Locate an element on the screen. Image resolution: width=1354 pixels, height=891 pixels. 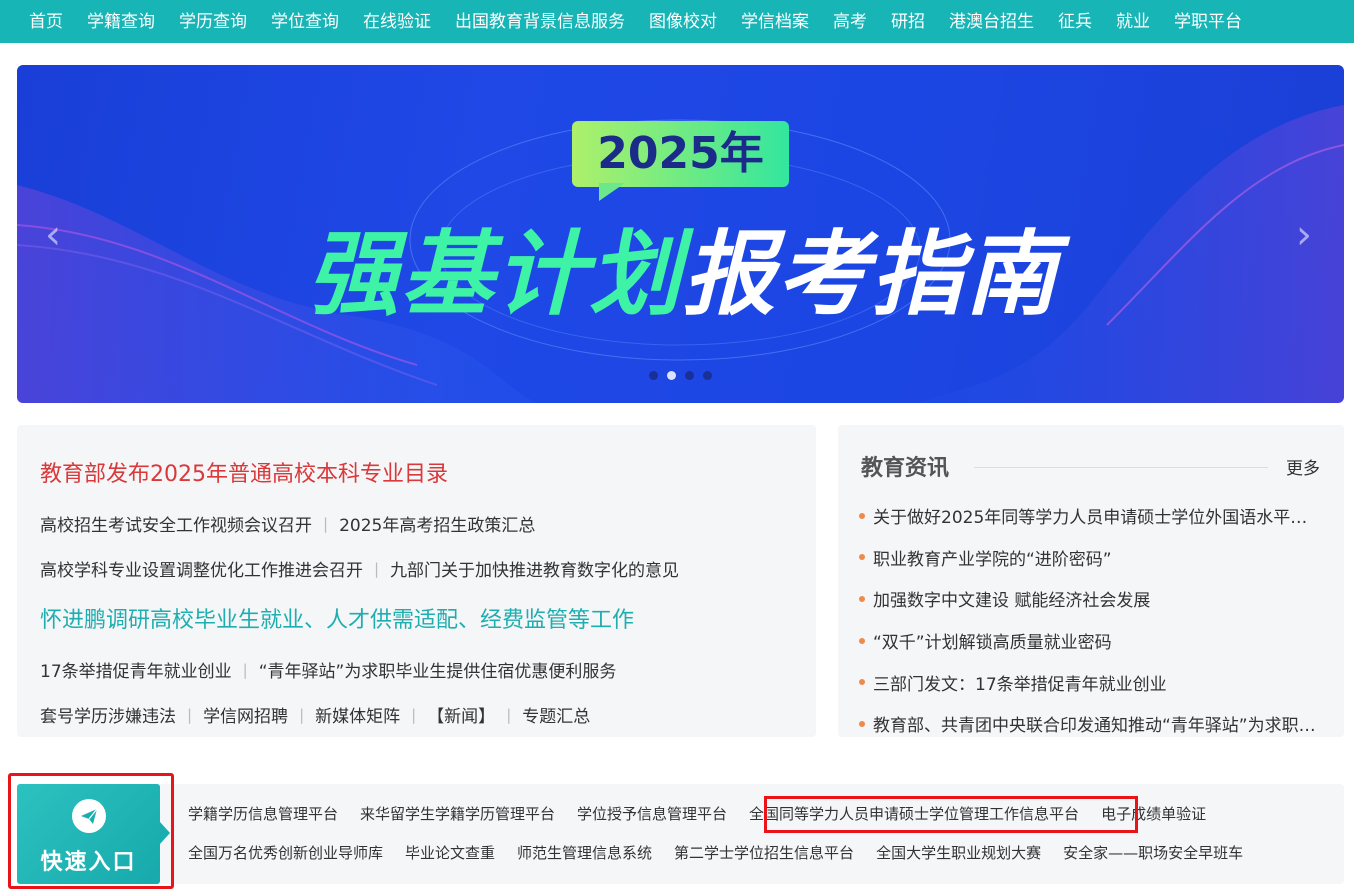
news-link: 专题汇总 is located at coordinates (556, 714).